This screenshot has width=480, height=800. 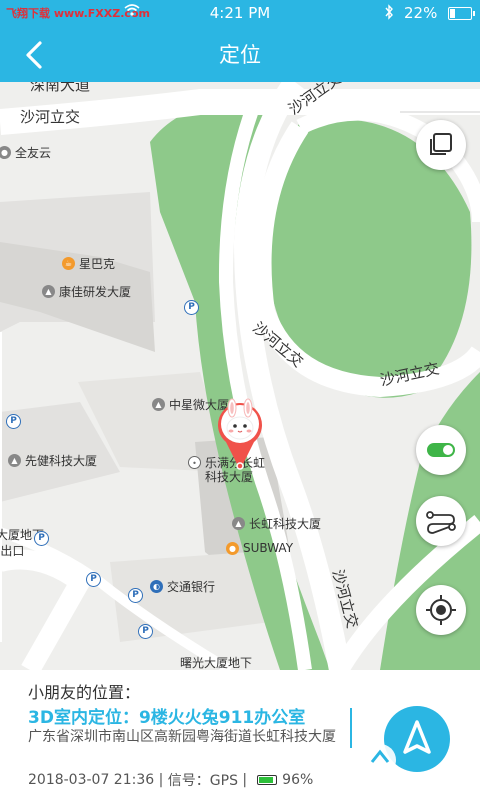 What do you see at coordinates (202, 781) in the screenshot?
I see `signal-type: 信号：GPS` at bounding box center [202, 781].